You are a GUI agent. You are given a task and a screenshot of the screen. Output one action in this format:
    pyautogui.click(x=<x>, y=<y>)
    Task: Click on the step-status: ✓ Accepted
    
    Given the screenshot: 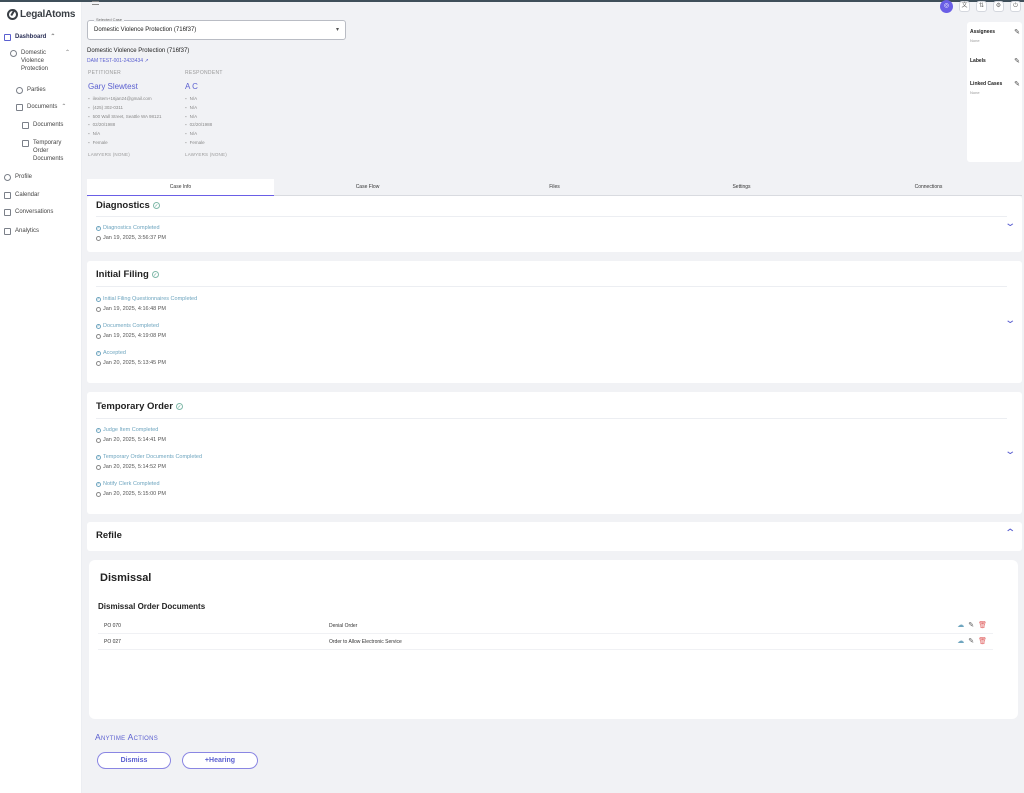 What is the action you would take?
    pyautogui.click(x=131, y=353)
    